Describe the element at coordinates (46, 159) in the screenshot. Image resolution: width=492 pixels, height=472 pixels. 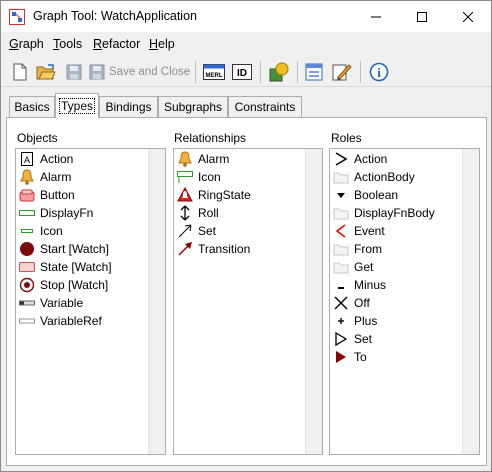
I see `list-item: A Action` at that location.